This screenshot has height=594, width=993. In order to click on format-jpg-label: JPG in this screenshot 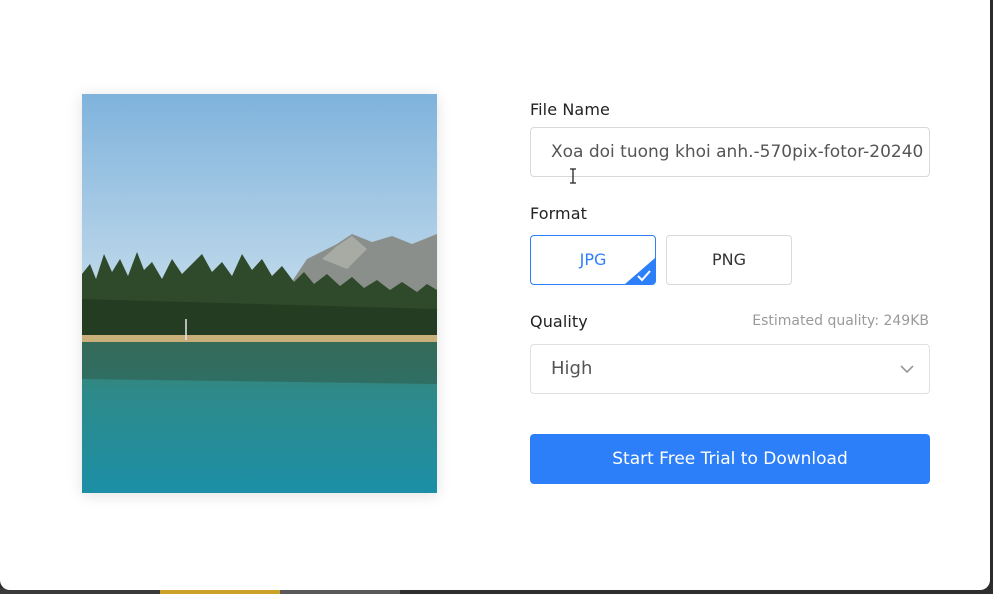, I will do `click(593, 259)`.